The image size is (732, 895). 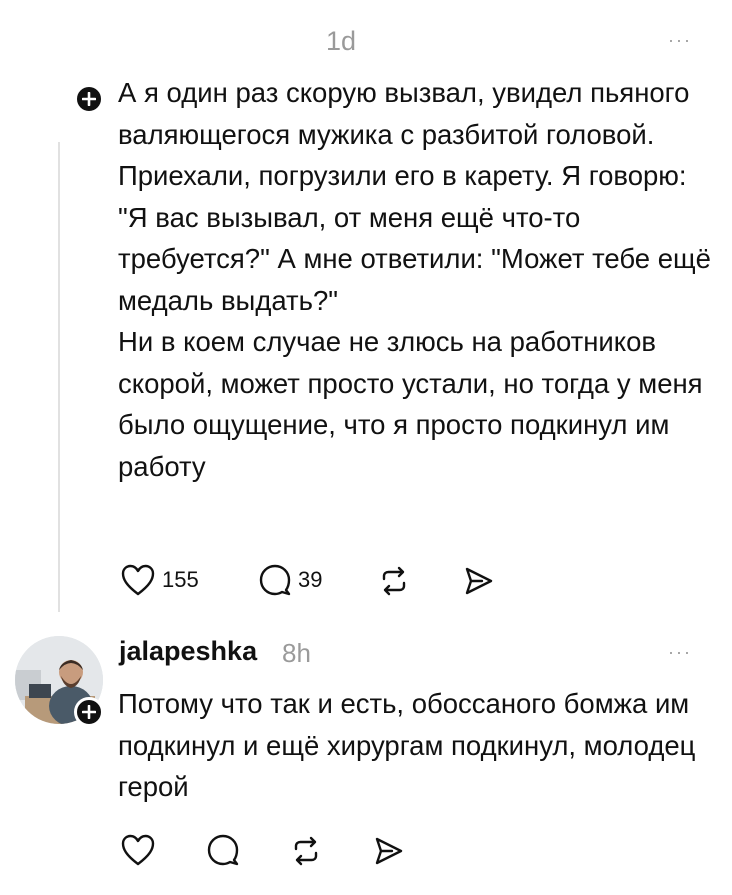 I want to click on thread-line, so click(x=59, y=377).